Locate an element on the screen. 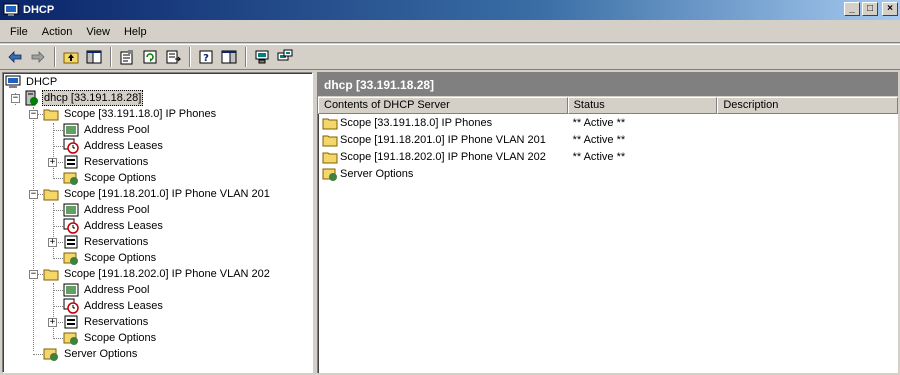 The image size is (900, 375). server-icon is located at coordinates (262, 57).